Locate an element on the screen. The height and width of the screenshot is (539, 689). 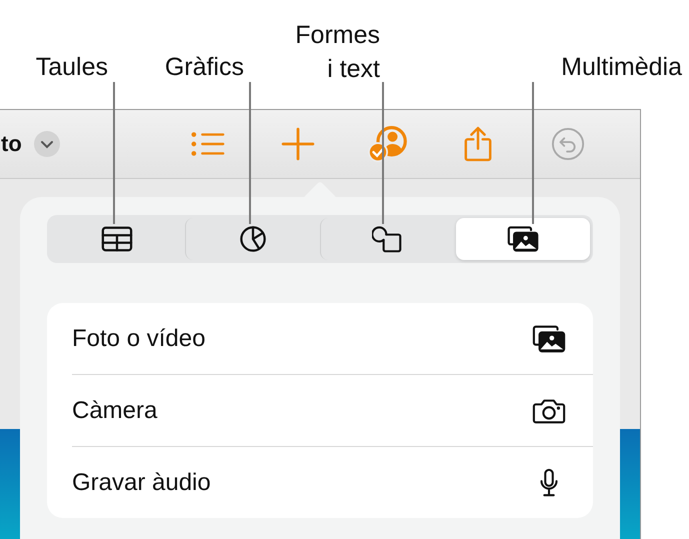
shapes-icon is located at coordinates (388, 239).